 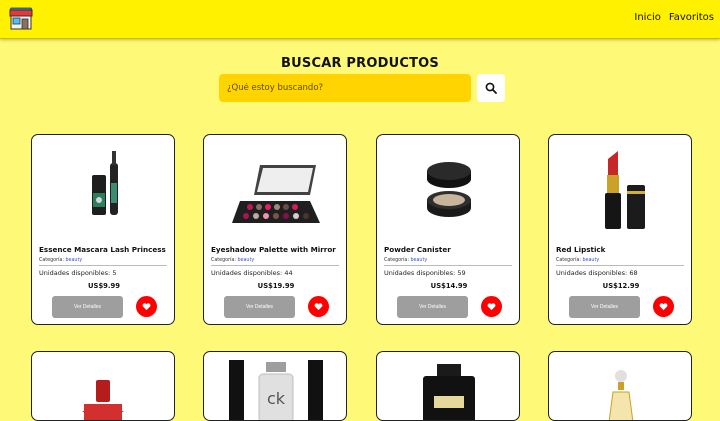 I want to click on search-icon, so click(x=491, y=88).